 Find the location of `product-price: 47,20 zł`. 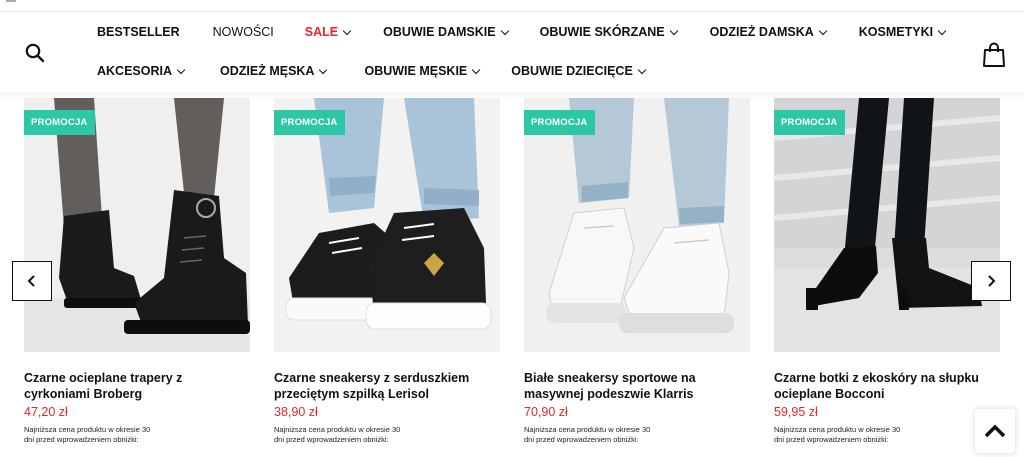

product-price: 47,20 zł is located at coordinates (46, 412).